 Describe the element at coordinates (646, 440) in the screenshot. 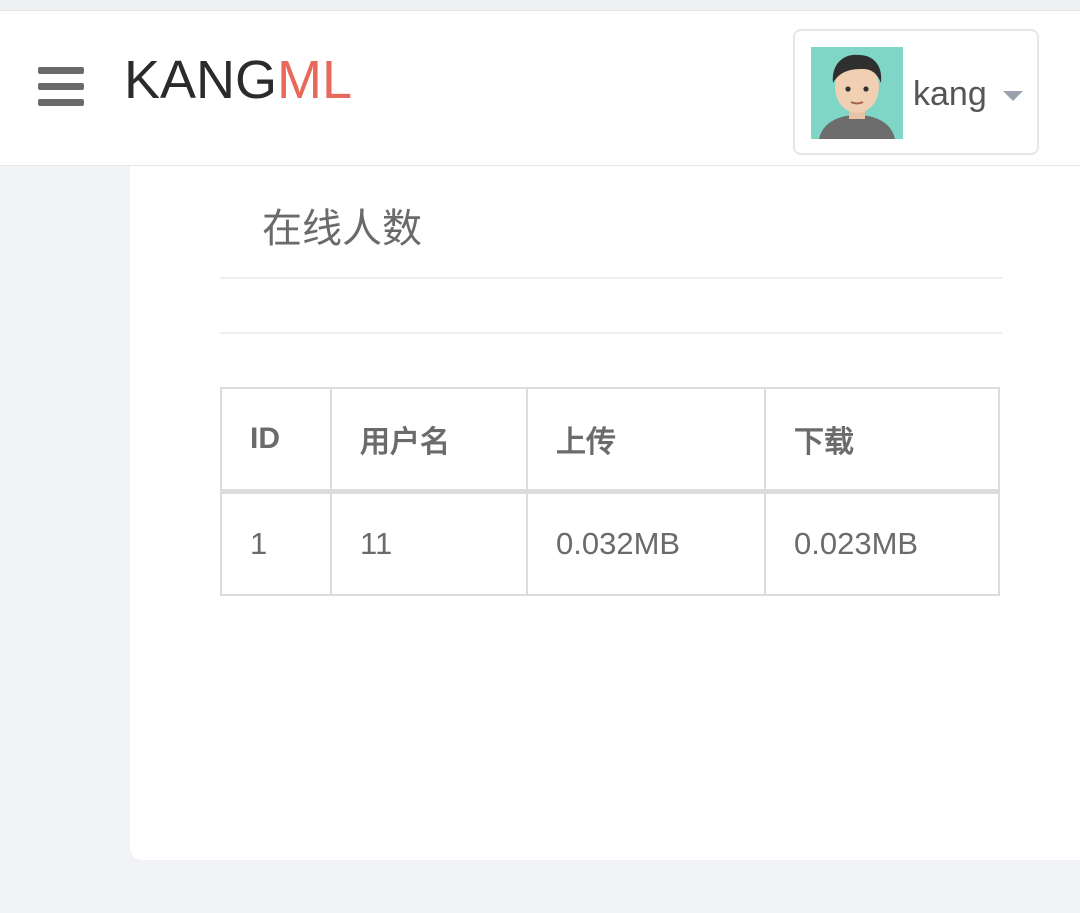

I see `column-header-upload: 上传` at that location.